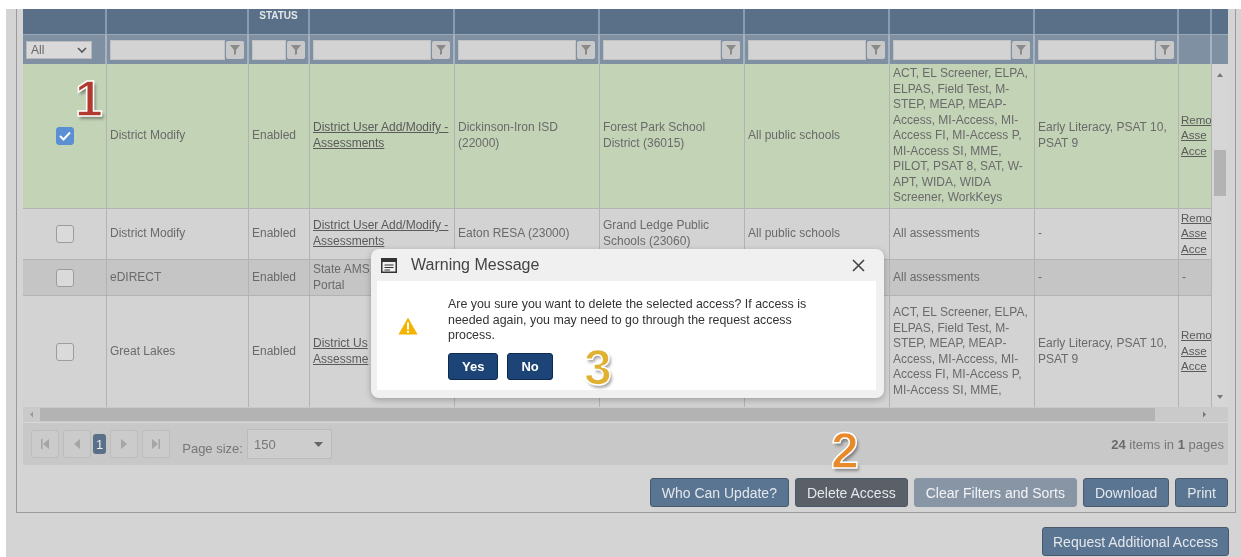 The height and width of the screenshot is (557, 1241). I want to click on step-number: 1, so click(89, 99).